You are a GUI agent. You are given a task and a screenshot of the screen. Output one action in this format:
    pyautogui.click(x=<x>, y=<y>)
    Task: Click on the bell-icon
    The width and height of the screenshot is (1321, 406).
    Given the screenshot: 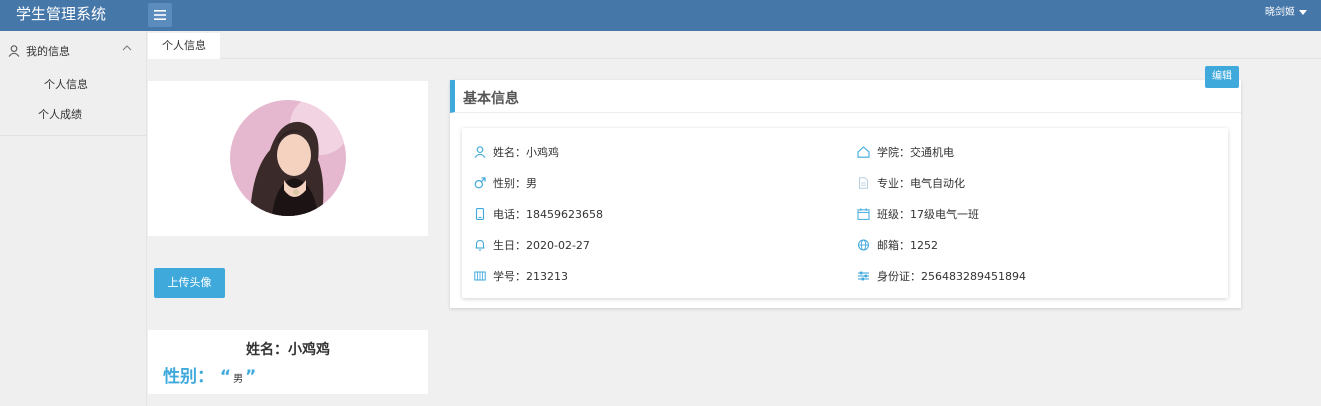 What is the action you would take?
    pyautogui.click(x=480, y=245)
    